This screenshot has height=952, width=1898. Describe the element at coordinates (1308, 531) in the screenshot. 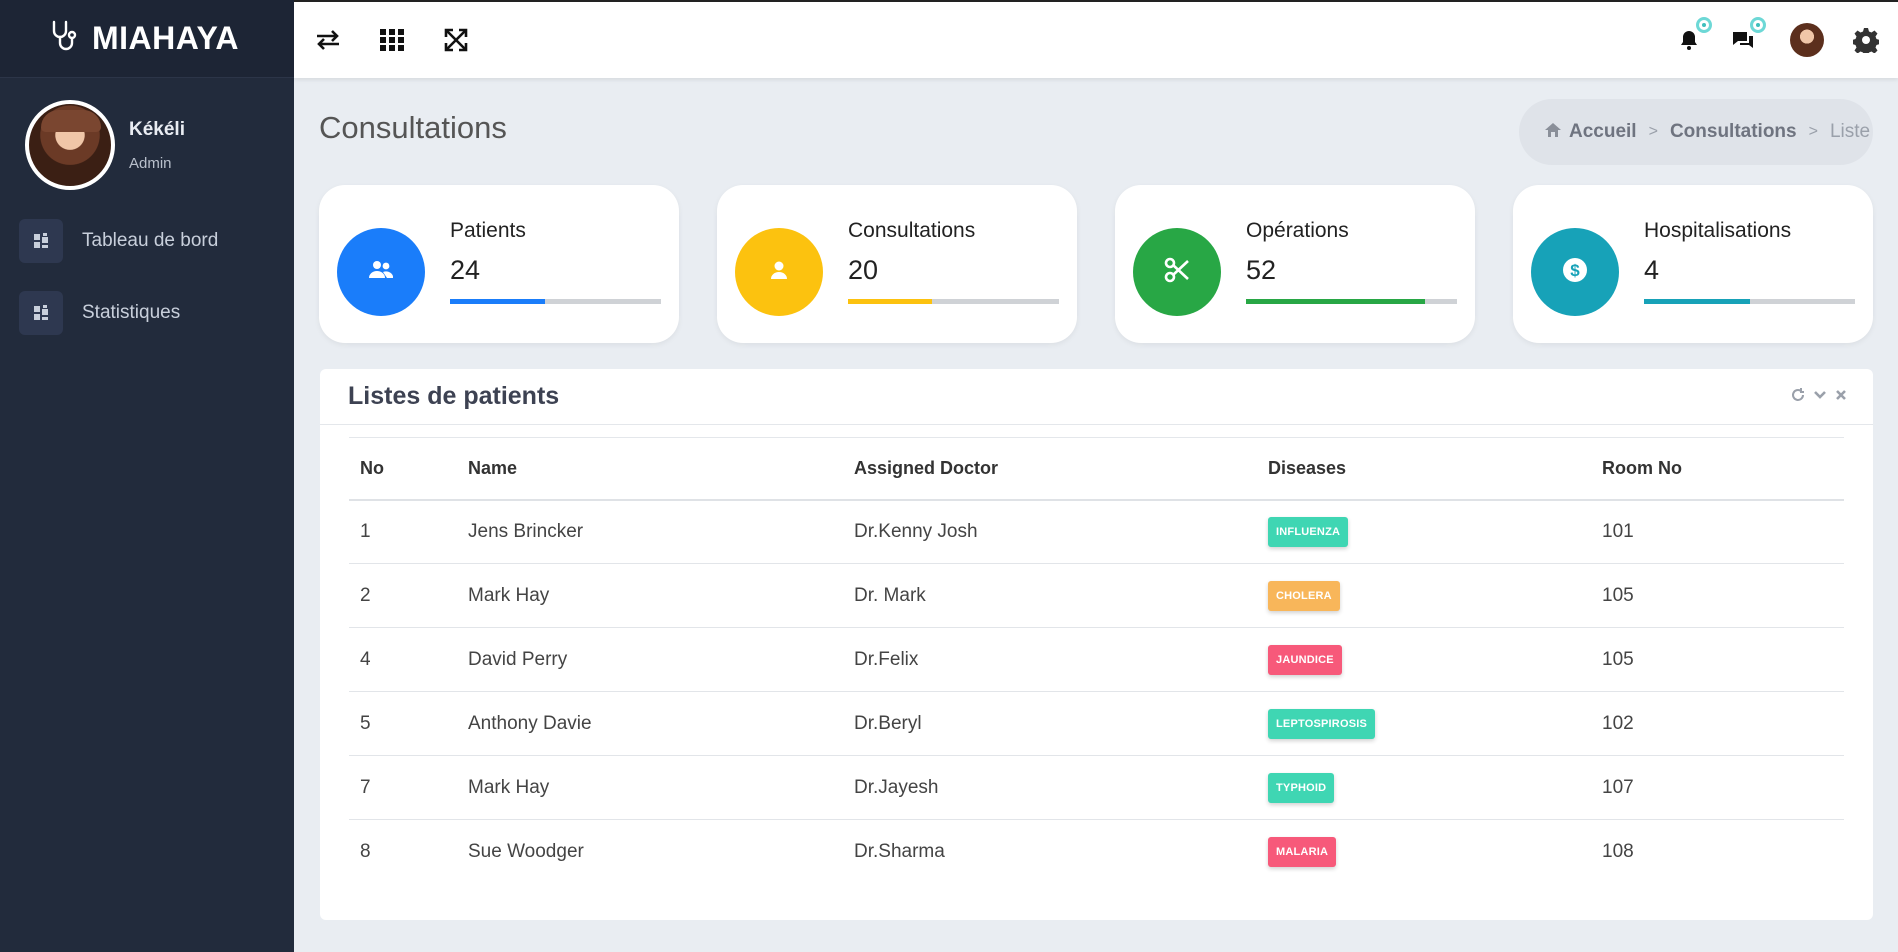

I see `disease-badge: INFLUENZA` at that location.